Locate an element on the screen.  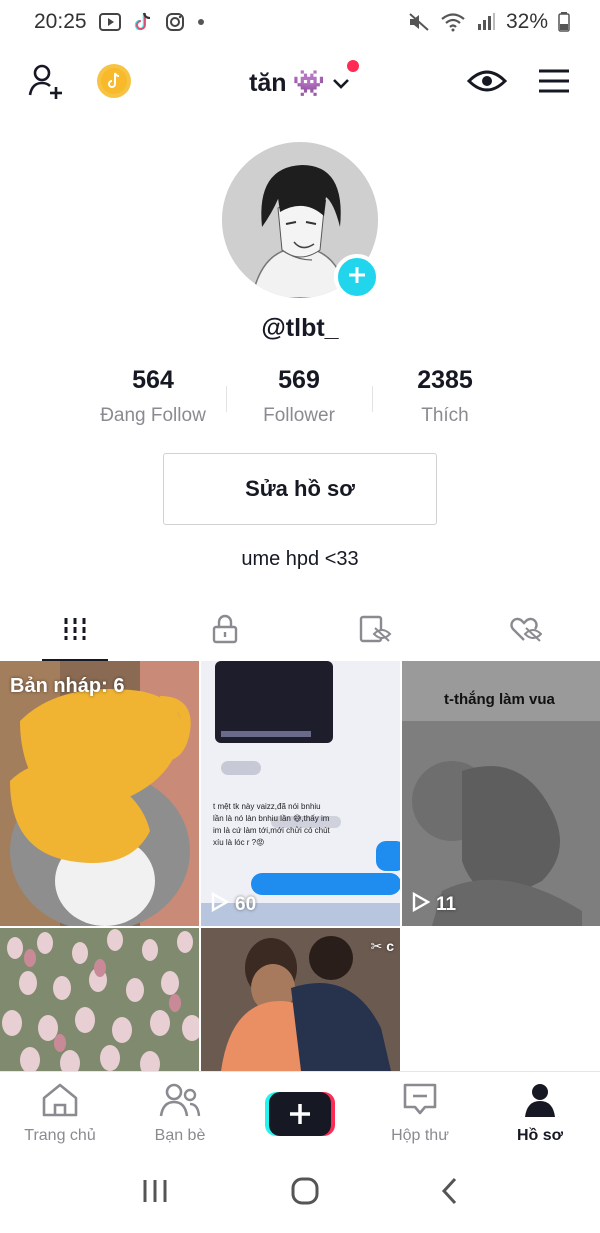
instagram-icon is located at coordinates (175, 22).